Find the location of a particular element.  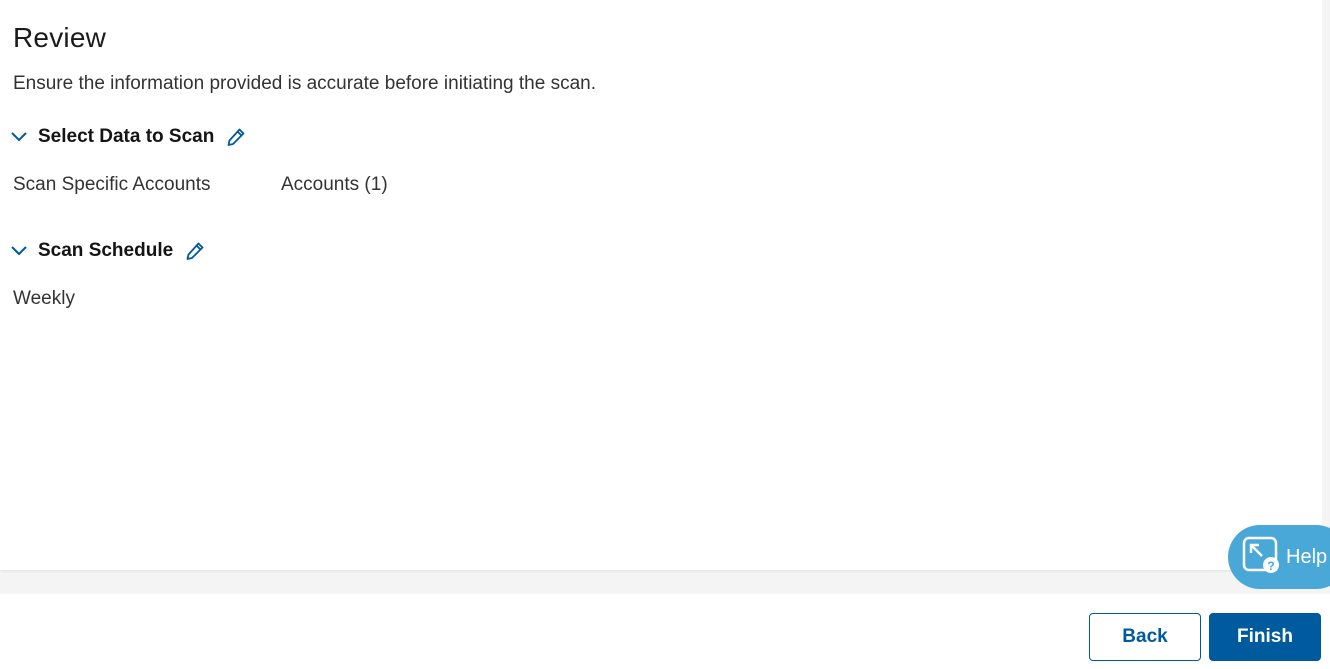

section-header-data-to-scan: Select Data to Scan is located at coordinates (128, 137).